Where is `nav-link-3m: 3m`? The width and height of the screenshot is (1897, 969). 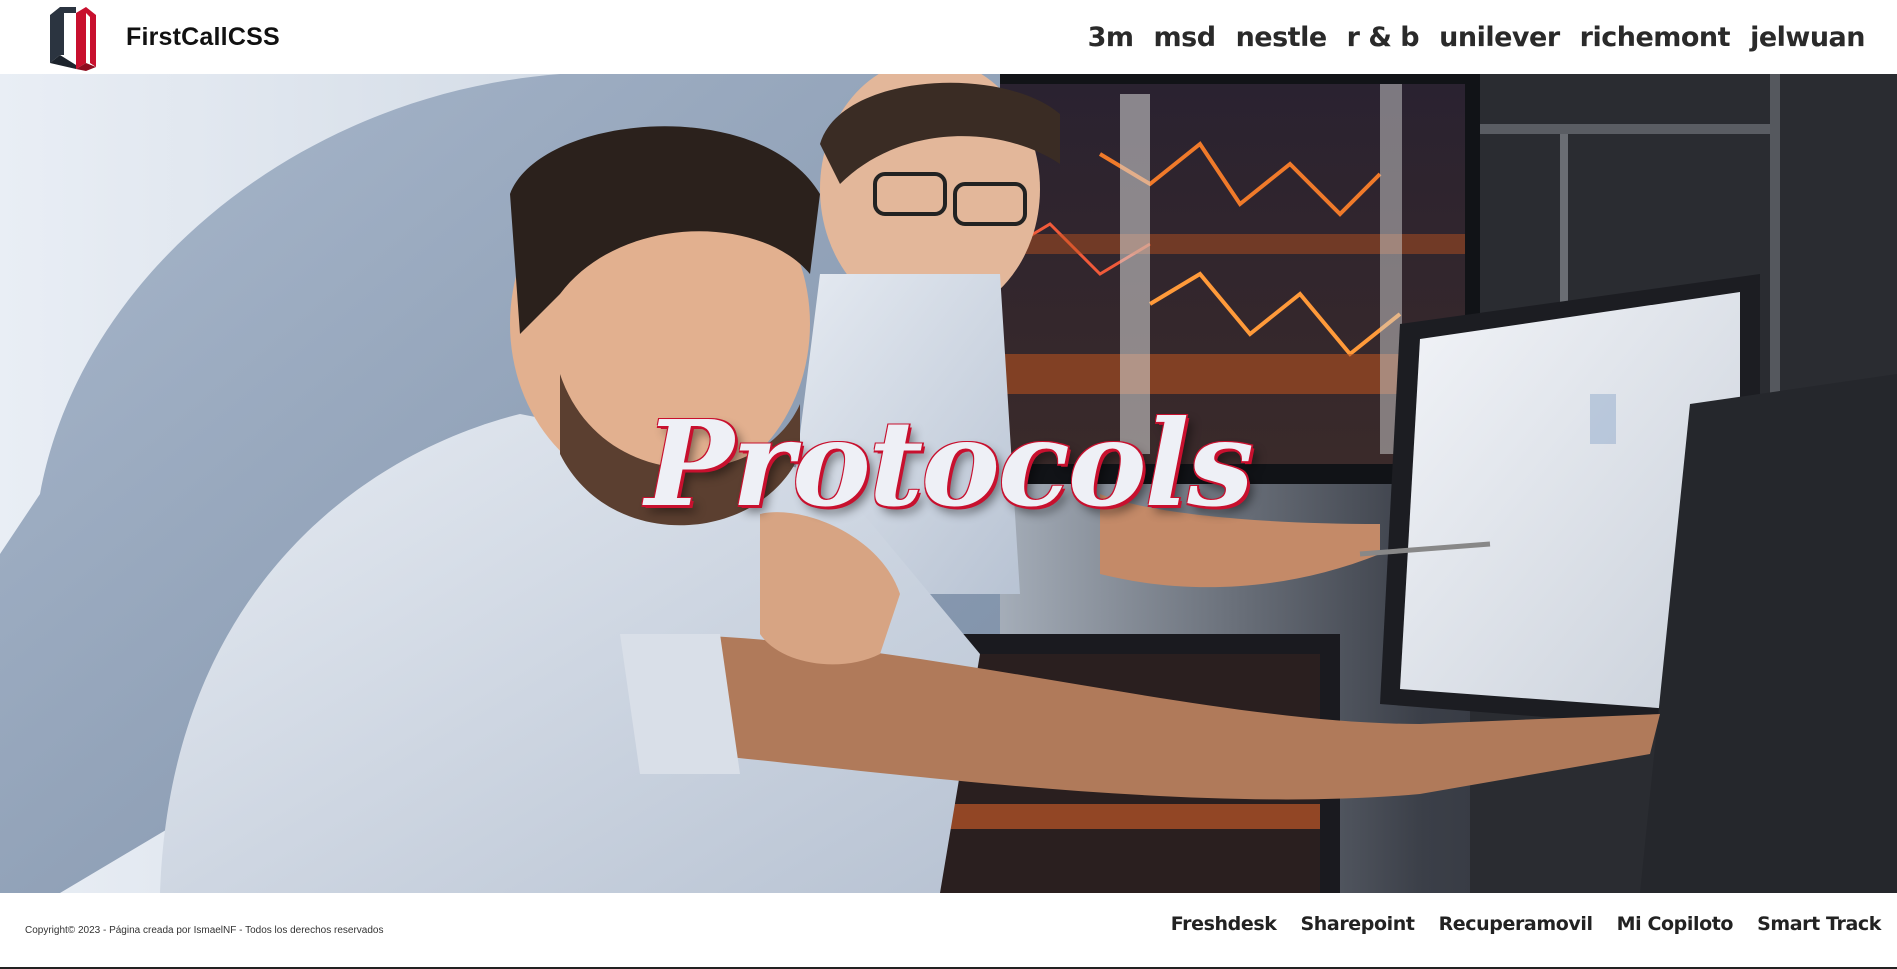
nav-link-3m: 3m is located at coordinates (1111, 37).